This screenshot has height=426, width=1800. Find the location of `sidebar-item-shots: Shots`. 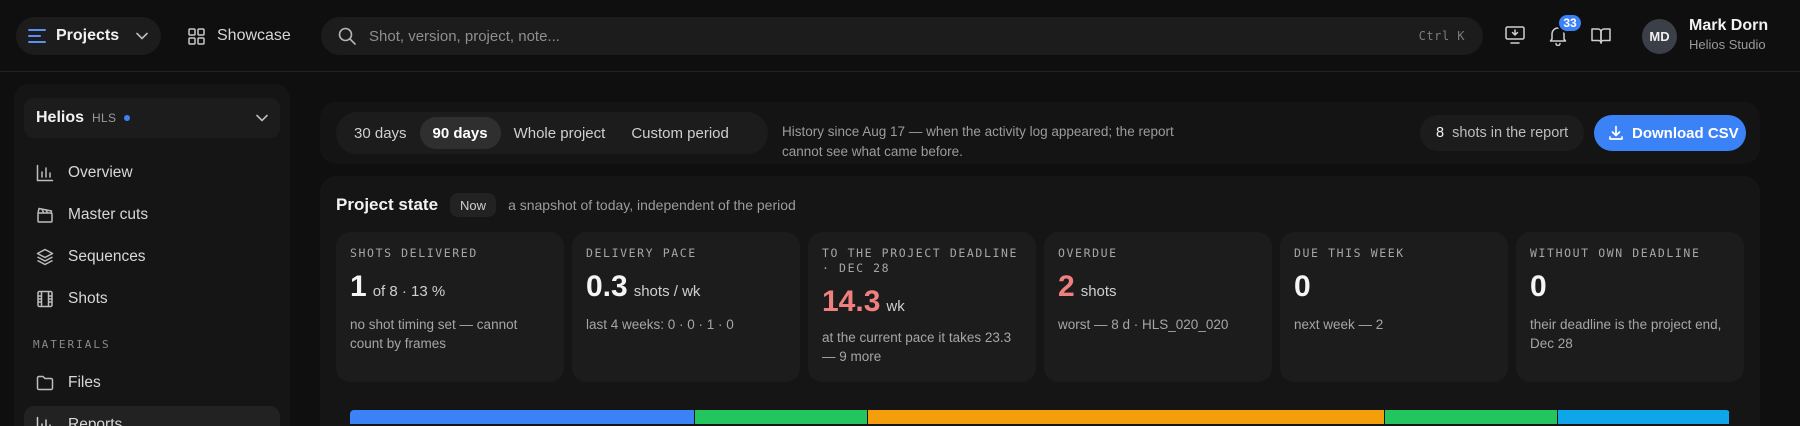

sidebar-item-shots: Shots is located at coordinates (152, 299).